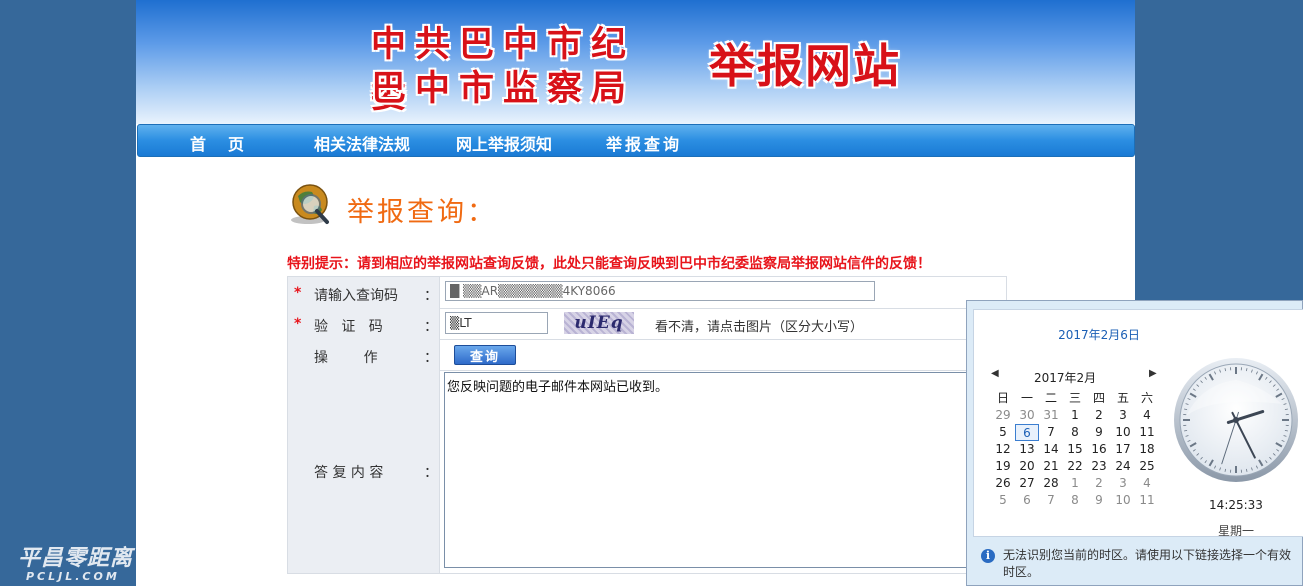  What do you see at coordinates (647, 324) in the screenshot?
I see `form-row-captcha: * 验 证 码 ： uIEq 看不清，请点击图片（区分大小写）` at bounding box center [647, 324].